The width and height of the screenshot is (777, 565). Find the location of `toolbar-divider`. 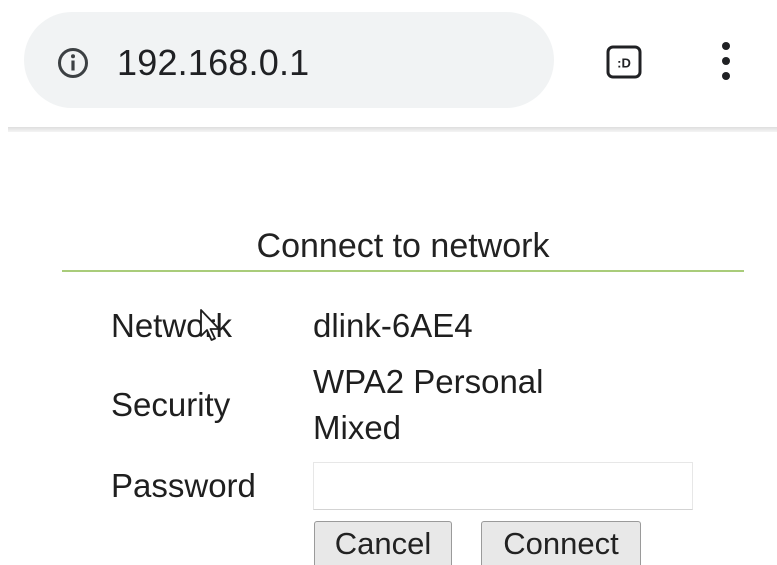

toolbar-divider is located at coordinates (392, 129).